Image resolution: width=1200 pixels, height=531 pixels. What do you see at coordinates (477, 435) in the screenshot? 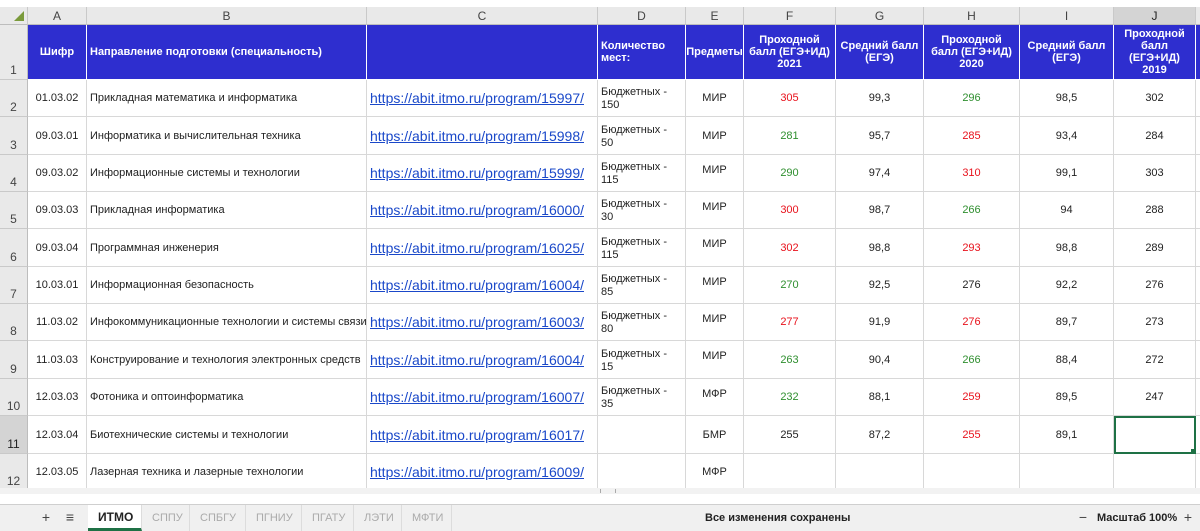
I see `program-link: https://abit.itmo.ru/program/16017/` at bounding box center [477, 435].